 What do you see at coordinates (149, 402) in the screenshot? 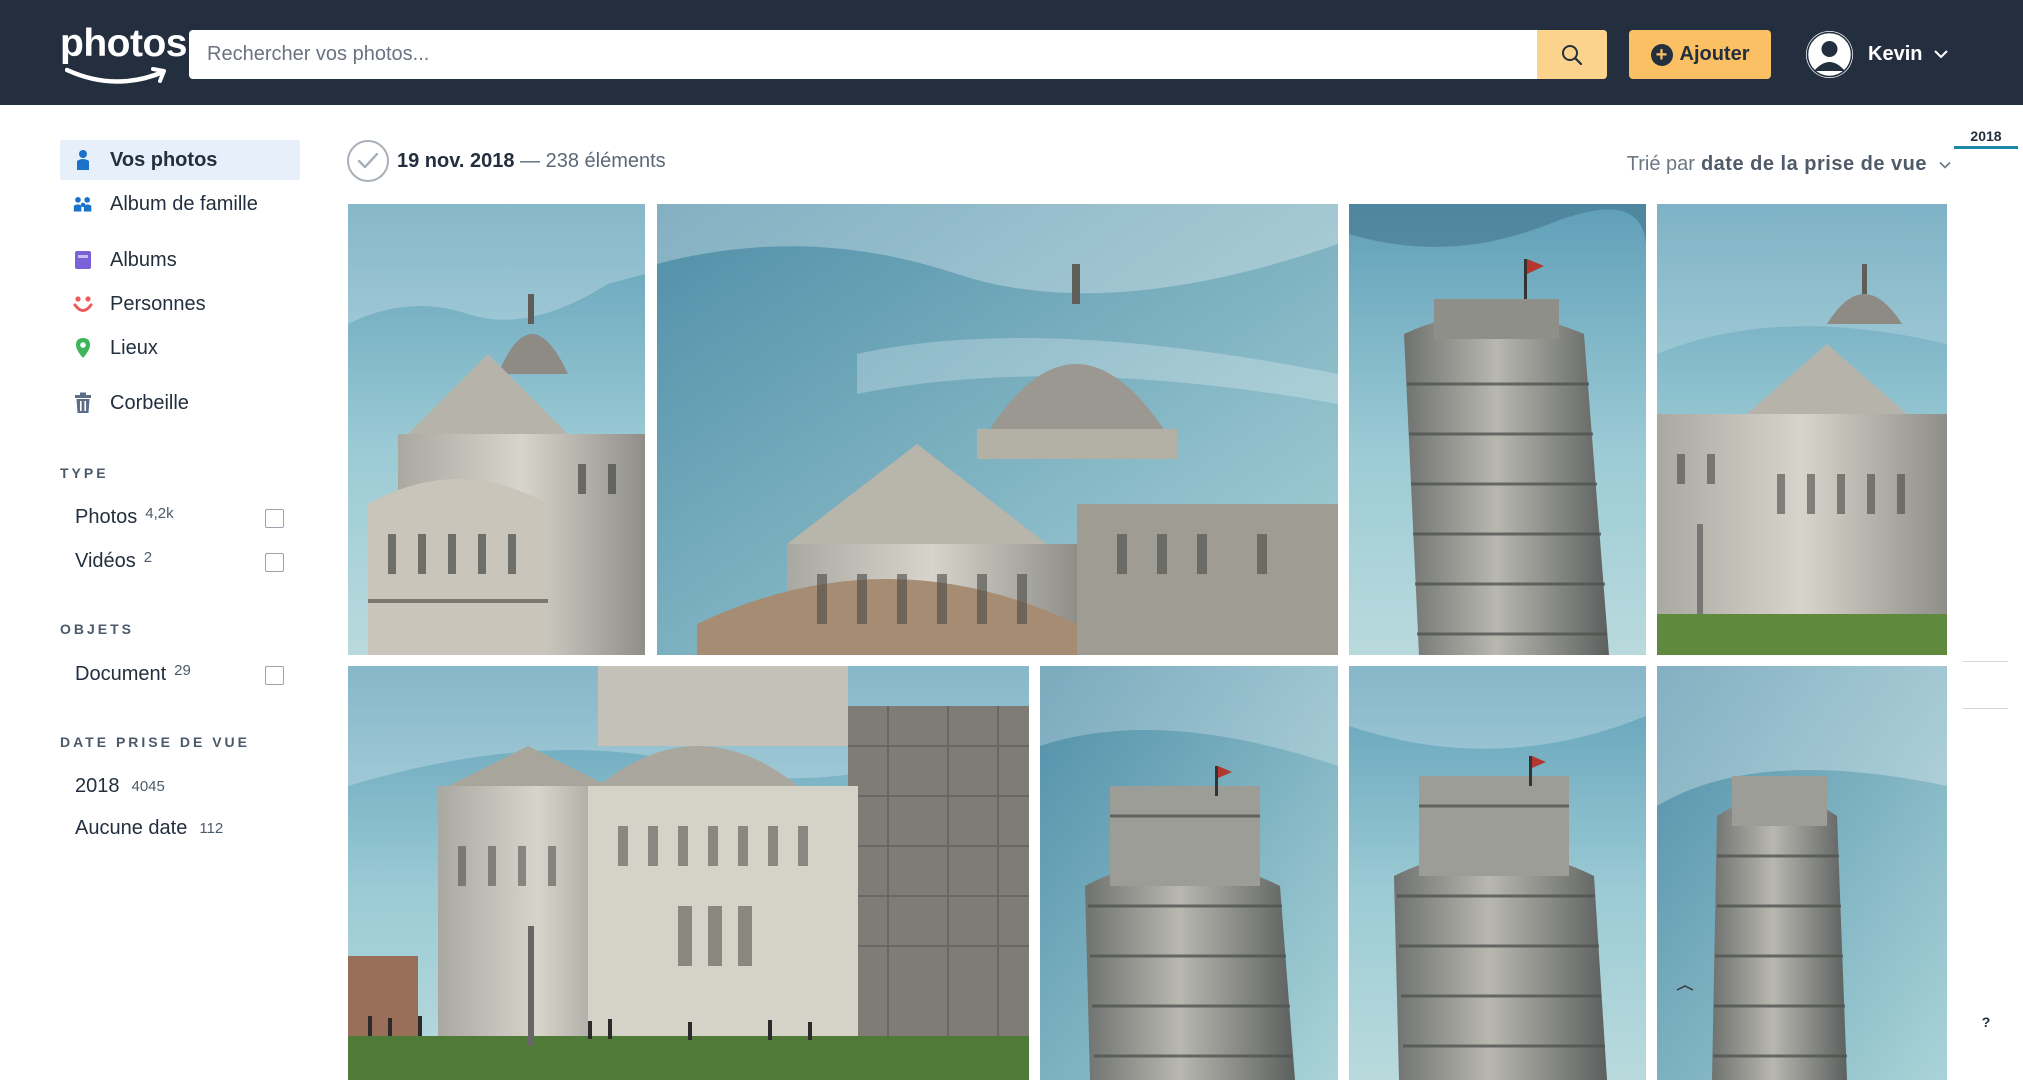
I see `sidebar-item-label: Corbeille` at bounding box center [149, 402].